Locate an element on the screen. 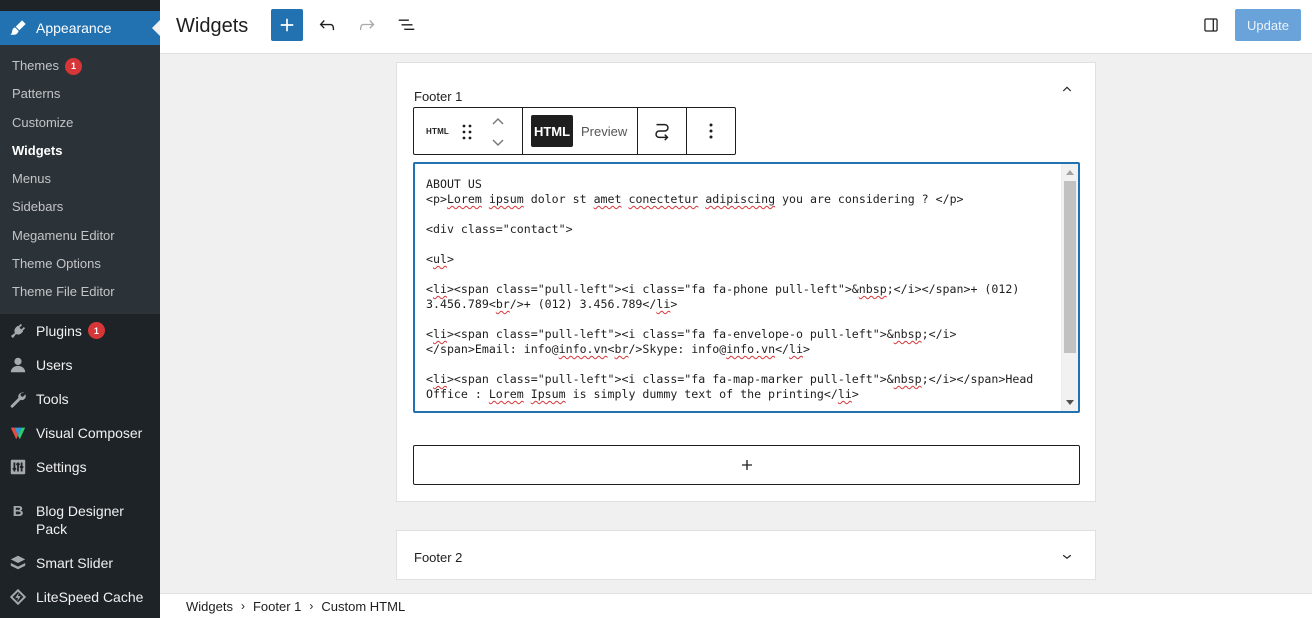 Image resolution: width=1312 pixels, height=618 pixels. undo-icon is located at coordinates (327, 25).